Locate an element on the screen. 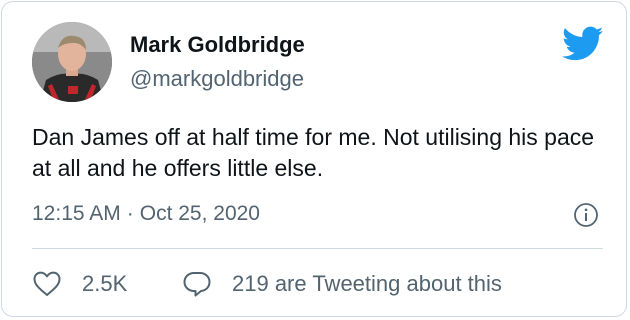 The image size is (630, 320). divider is located at coordinates (317, 248).